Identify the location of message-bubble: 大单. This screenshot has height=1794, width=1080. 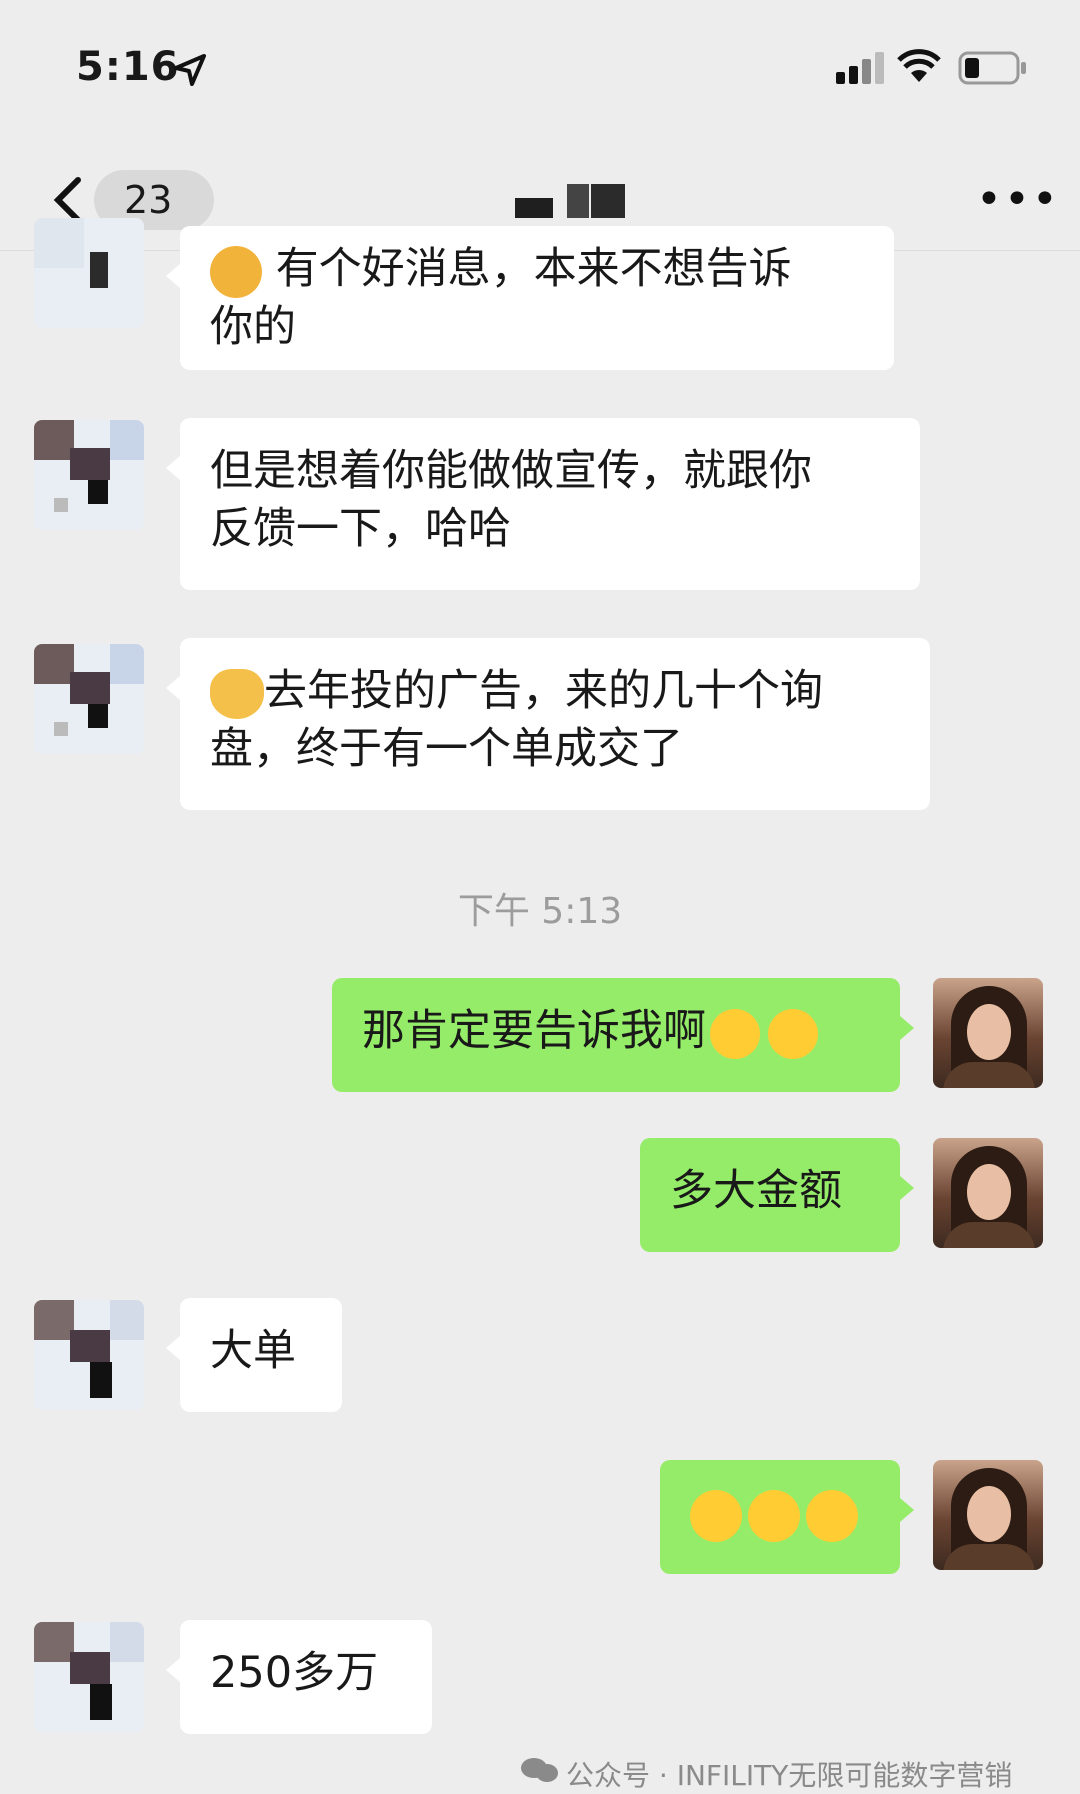
(254, 1355).